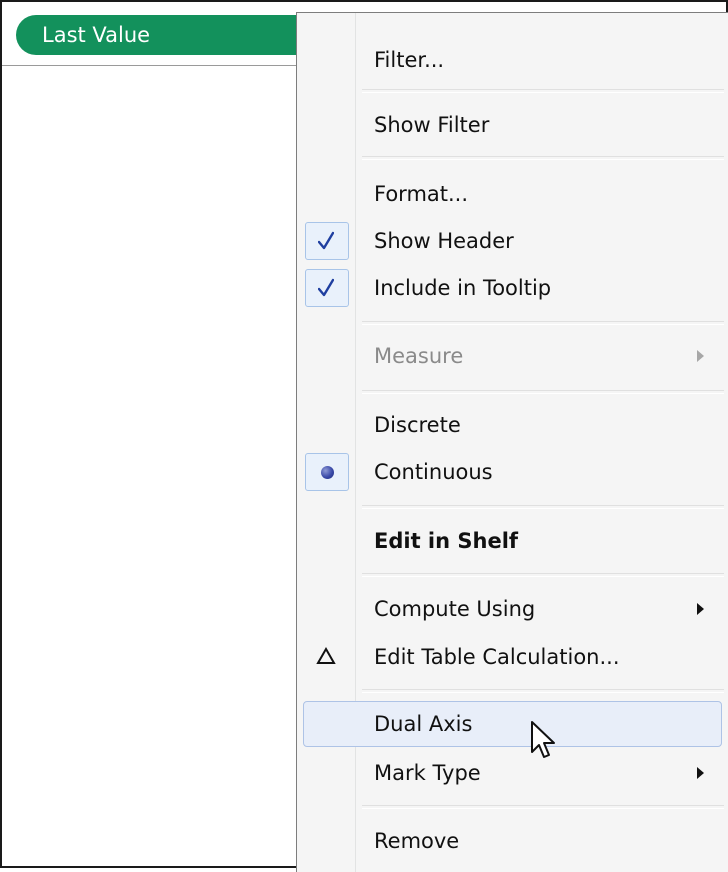  What do you see at coordinates (427, 773) in the screenshot?
I see `menu-item-label: Mark Type` at bounding box center [427, 773].